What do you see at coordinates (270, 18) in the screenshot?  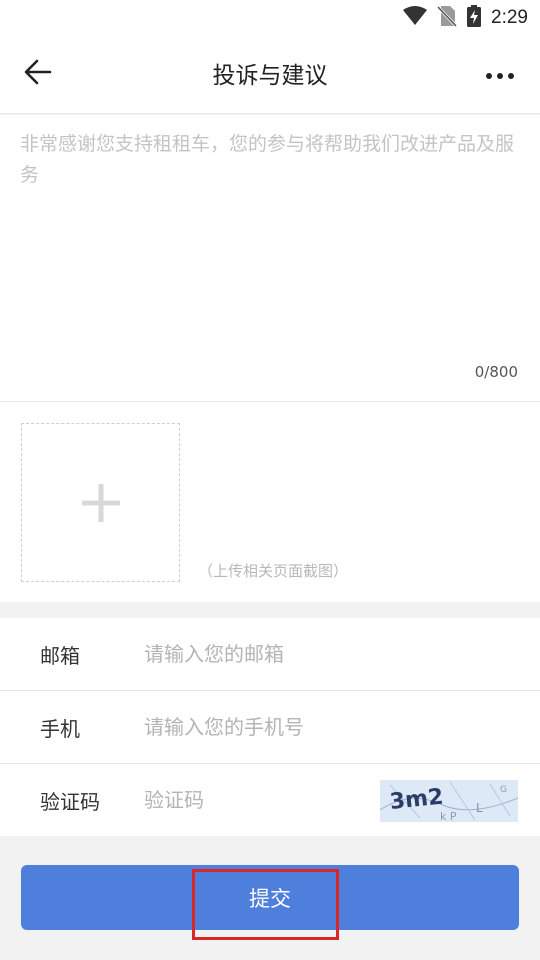 I see `status-bar: 2:29` at bounding box center [270, 18].